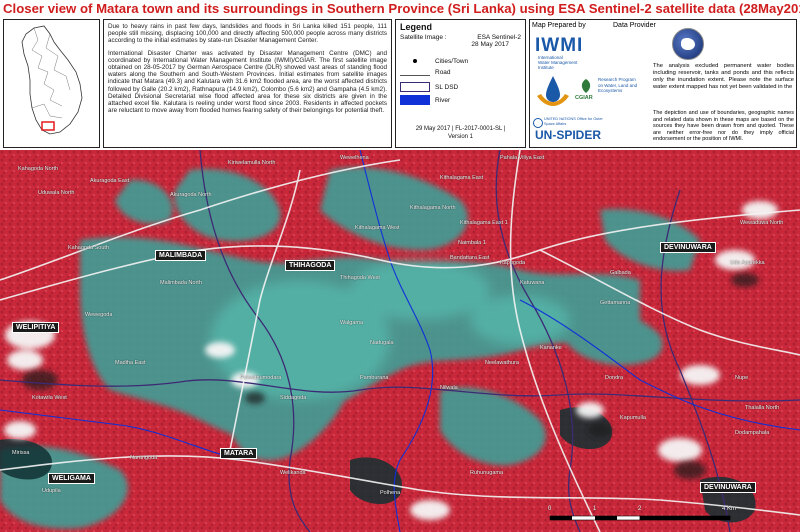  Describe the element at coordinates (443, 100) in the screenshot. I see `legend-label-river: River` at that location.